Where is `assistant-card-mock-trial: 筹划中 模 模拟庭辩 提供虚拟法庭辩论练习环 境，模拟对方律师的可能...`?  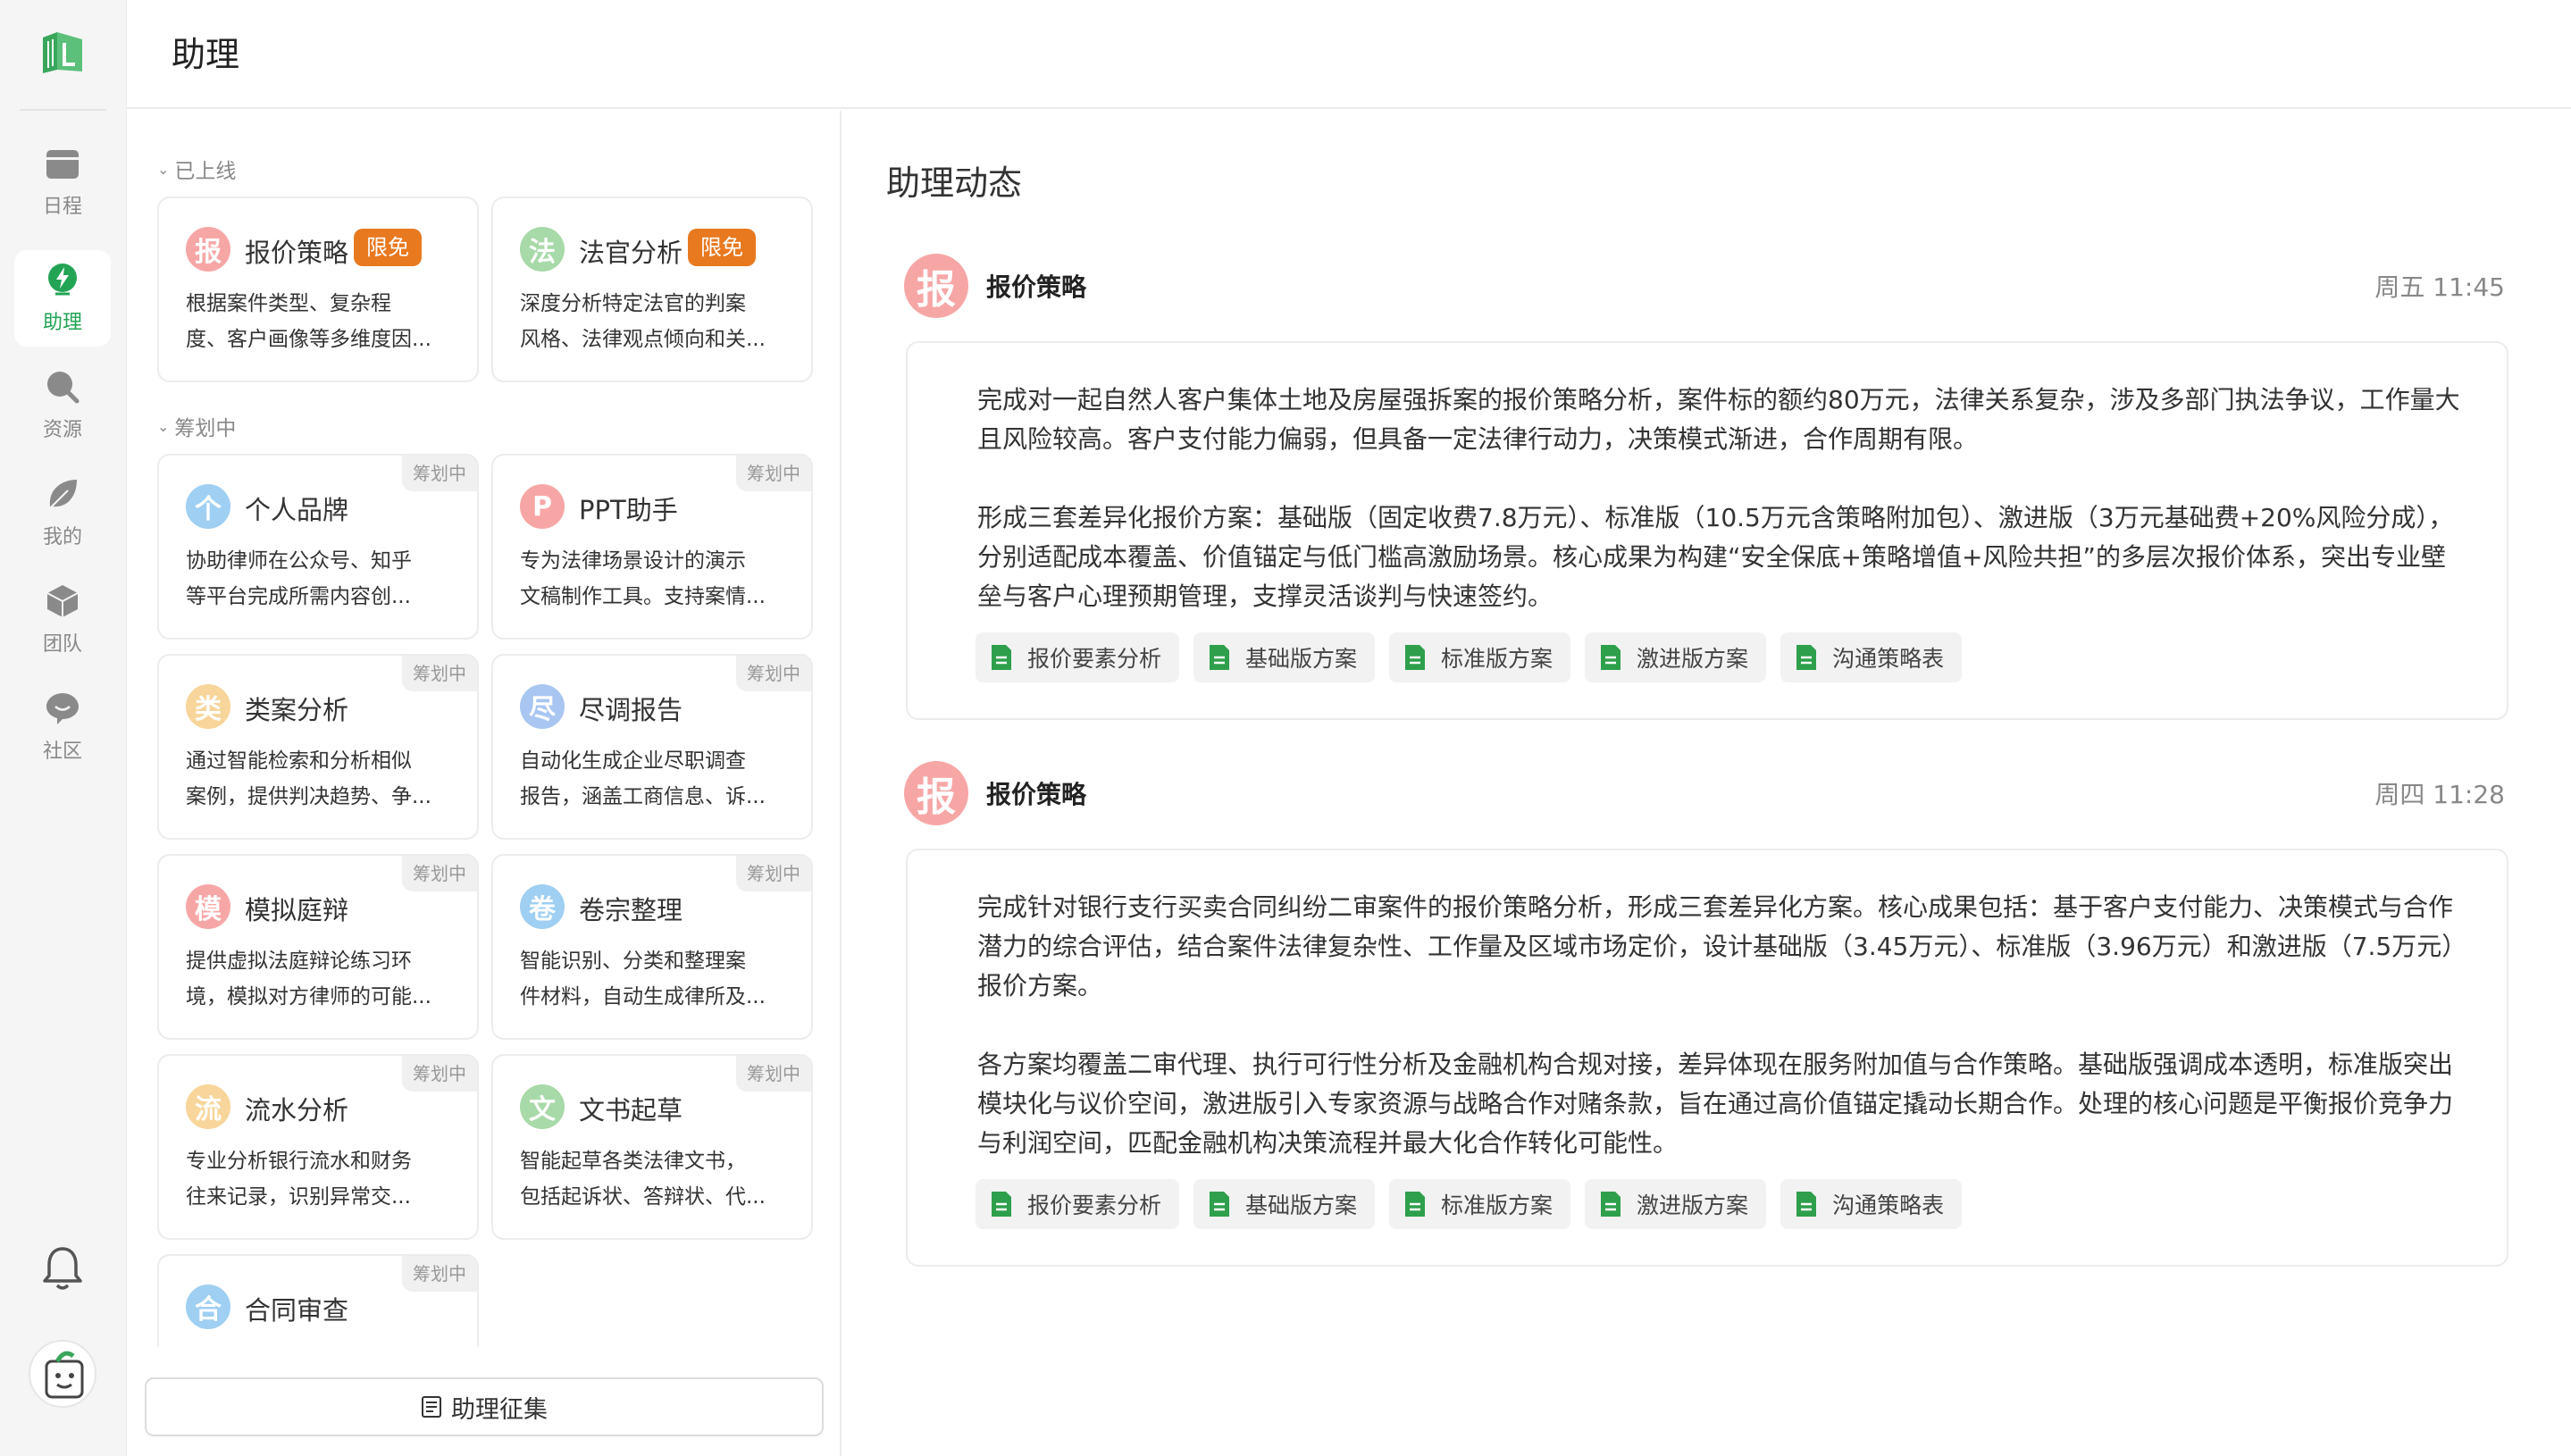
assistant-card-mock-trial: 筹划中 模 模拟庭辩 提供虚拟法庭辩论练习环 境，模拟对方律师的可能... is located at coordinates (318, 947).